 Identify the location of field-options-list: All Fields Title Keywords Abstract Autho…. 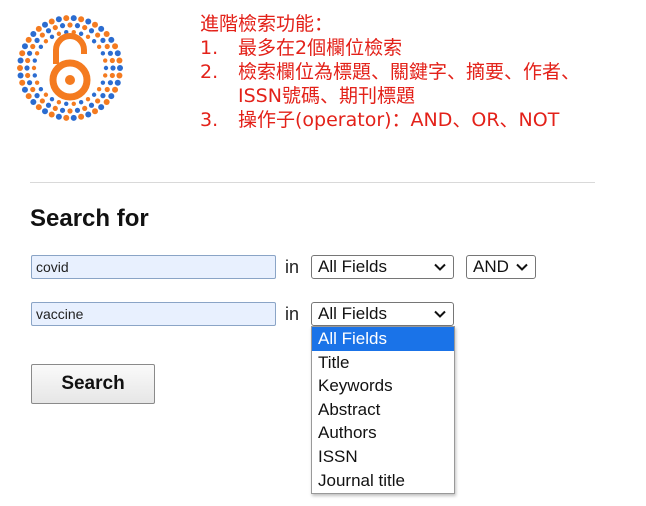
(383, 410).